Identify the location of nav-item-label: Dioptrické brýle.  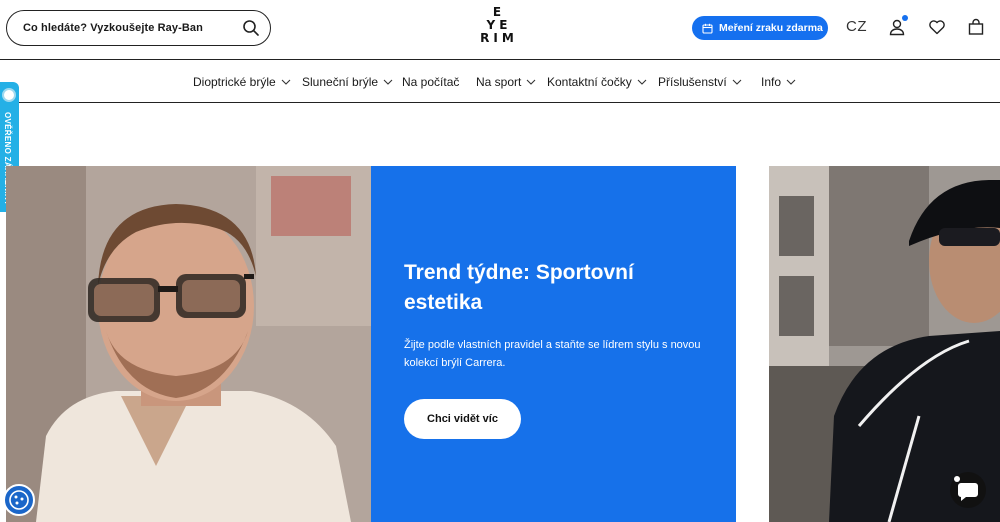
(234, 82).